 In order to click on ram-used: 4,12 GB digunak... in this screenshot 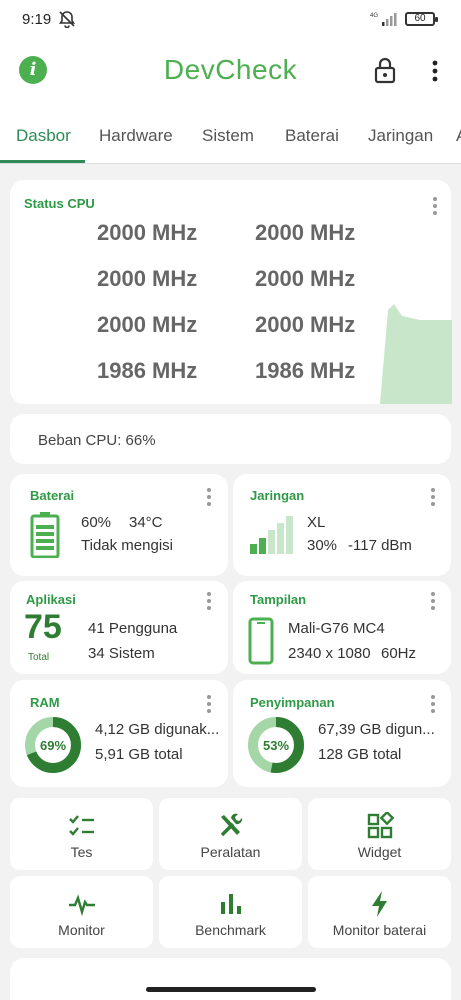, I will do `click(157, 729)`.